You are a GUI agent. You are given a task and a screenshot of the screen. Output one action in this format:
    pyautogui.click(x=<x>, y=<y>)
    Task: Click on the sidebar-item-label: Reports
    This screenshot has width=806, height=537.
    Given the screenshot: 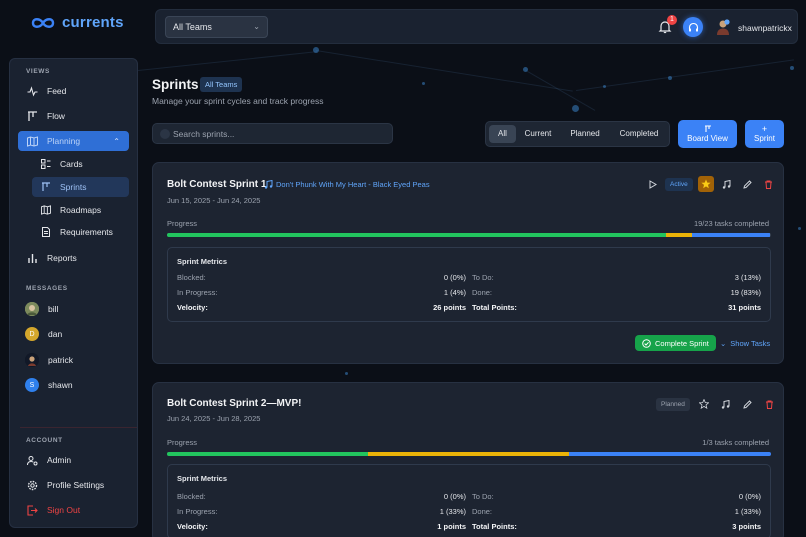 What is the action you would take?
    pyautogui.click(x=62, y=258)
    